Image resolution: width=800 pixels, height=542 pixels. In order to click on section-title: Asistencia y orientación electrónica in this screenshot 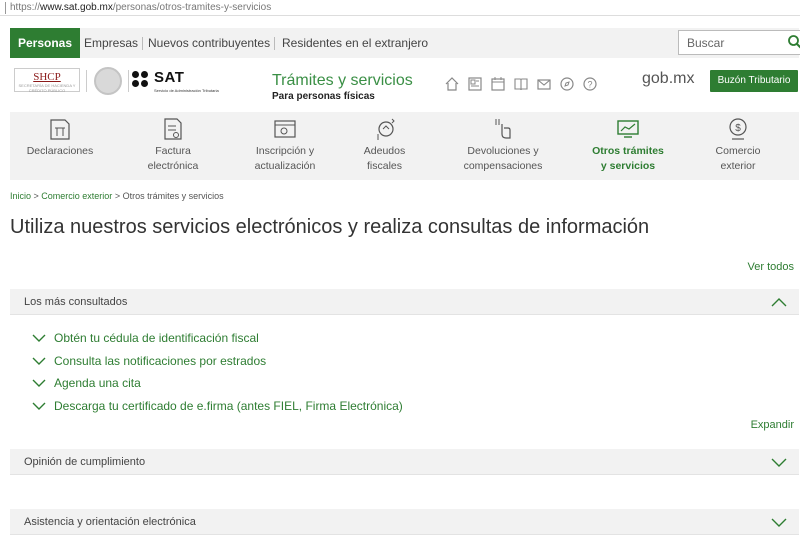, I will do `click(110, 522)`.